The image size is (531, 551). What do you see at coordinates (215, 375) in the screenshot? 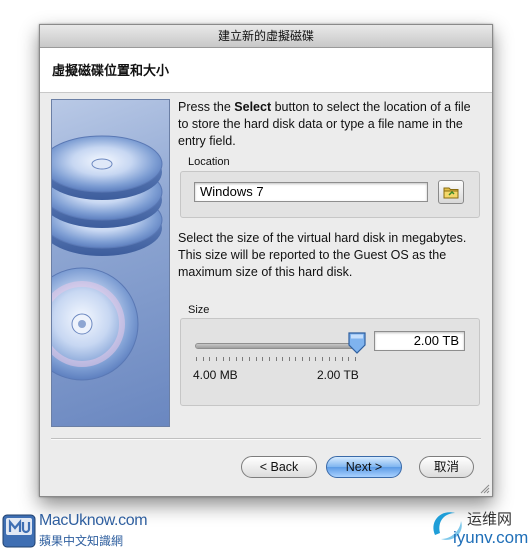
I see `size-min-label: 4.00 MB` at bounding box center [215, 375].